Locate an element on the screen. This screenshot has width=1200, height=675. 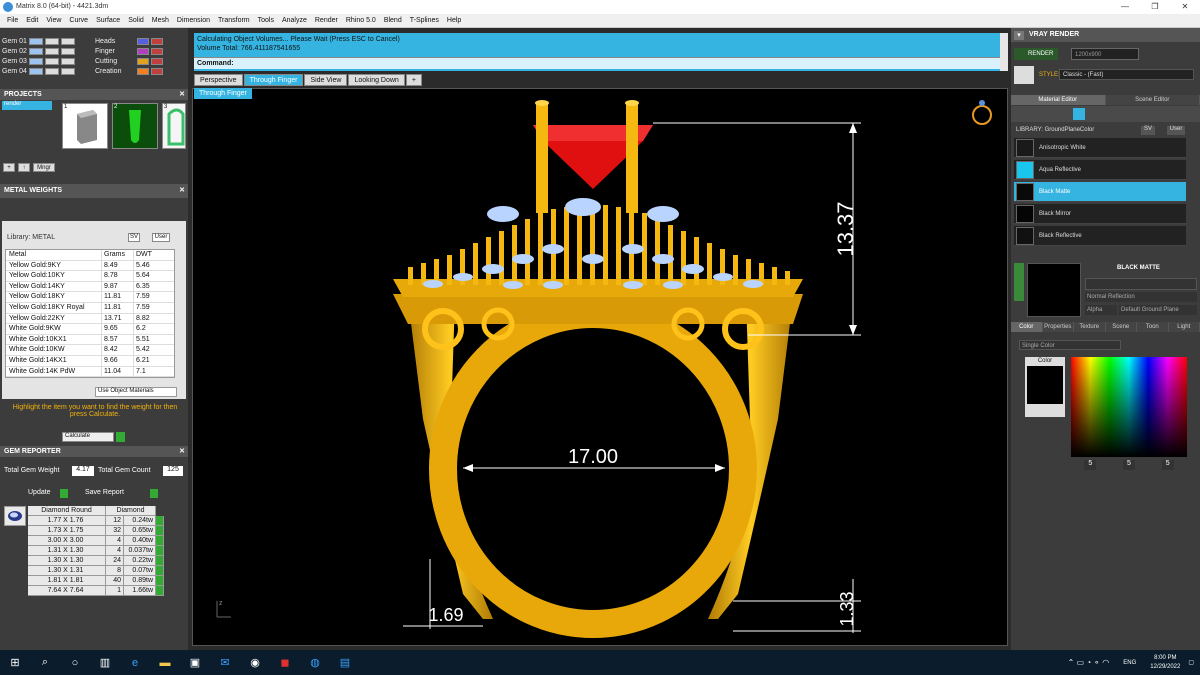
command-scrollbar is located at coordinates (1004, 52).